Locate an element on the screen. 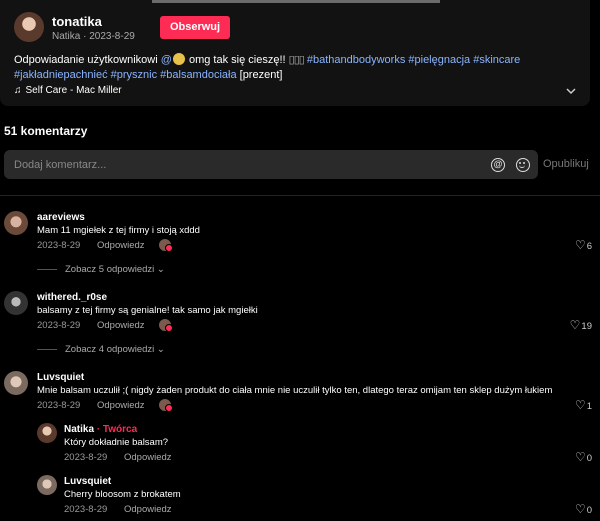 The image size is (600, 521). author-subinfo: Natika · 2023-8-29 is located at coordinates (93, 36).